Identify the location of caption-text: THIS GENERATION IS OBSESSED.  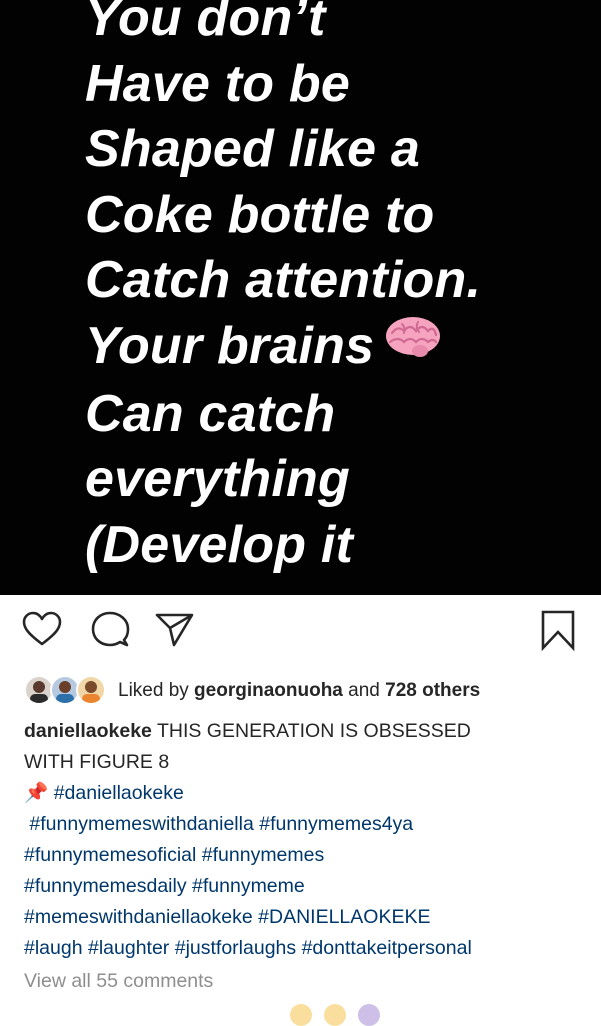
(311, 731).